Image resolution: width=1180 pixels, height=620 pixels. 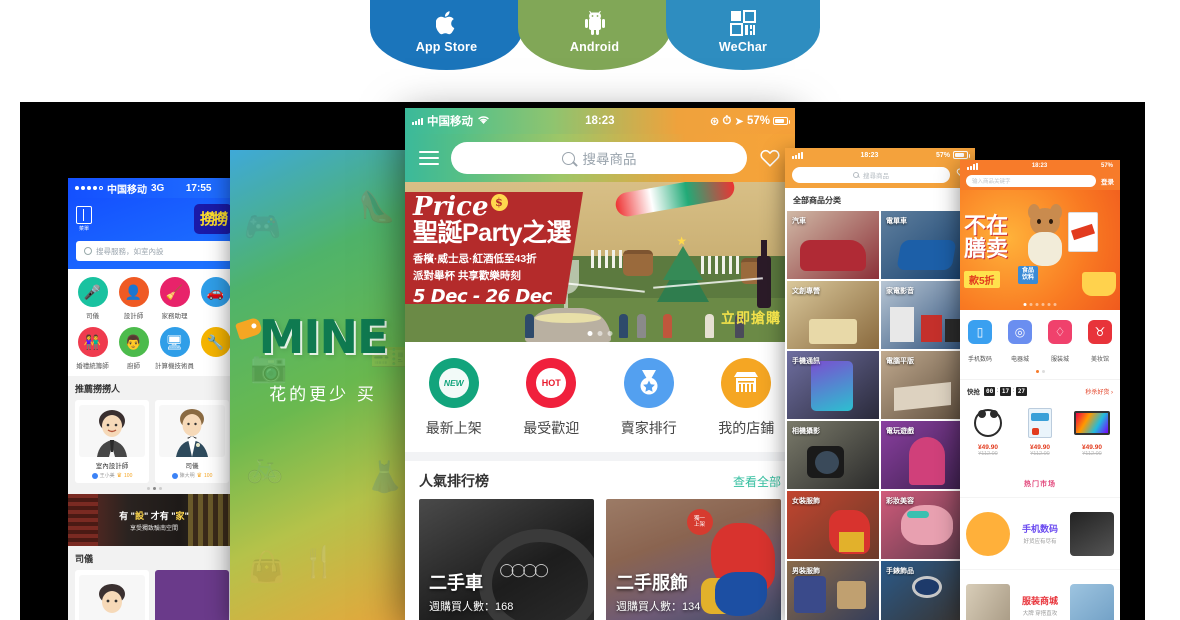 I want to click on rank-card-used-clothing: 獨一 上架 二手服飾 週購買人數：134, so click(x=693, y=559).